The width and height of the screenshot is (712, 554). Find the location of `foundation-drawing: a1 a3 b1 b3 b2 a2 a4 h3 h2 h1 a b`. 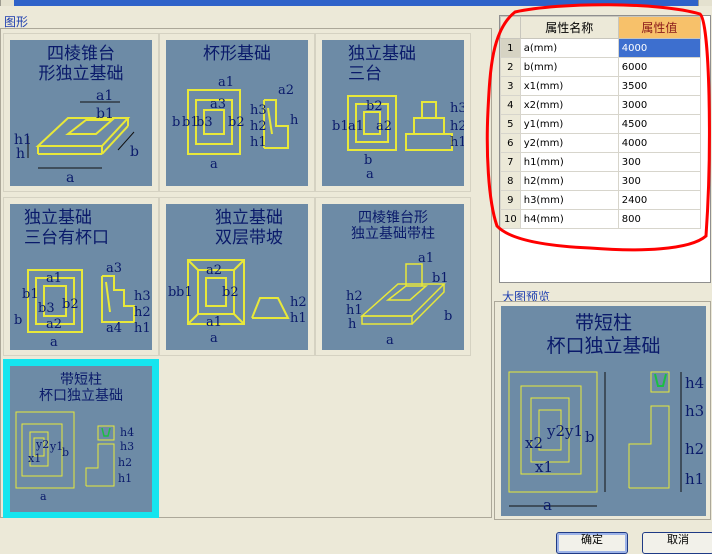

foundation-drawing: a1 a3 b1 b3 b2 a2 a4 h3 h2 h1 a b is located at coordinates (82, 305).